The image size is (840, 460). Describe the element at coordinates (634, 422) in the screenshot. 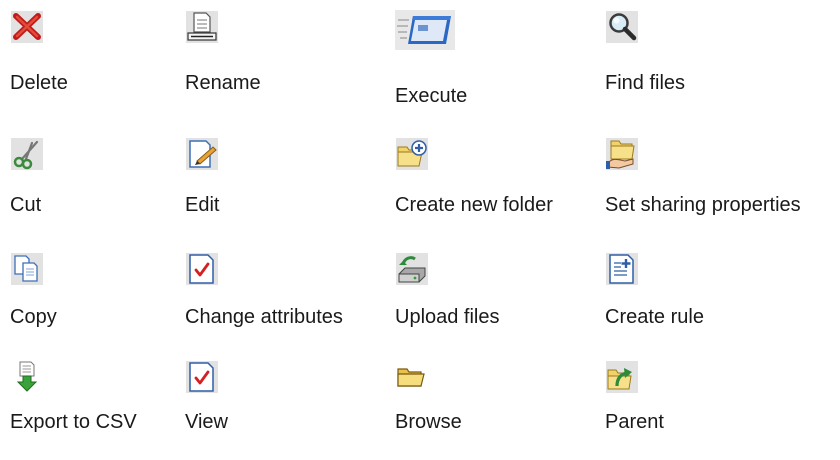

I see `action-label: Parent` at that location.